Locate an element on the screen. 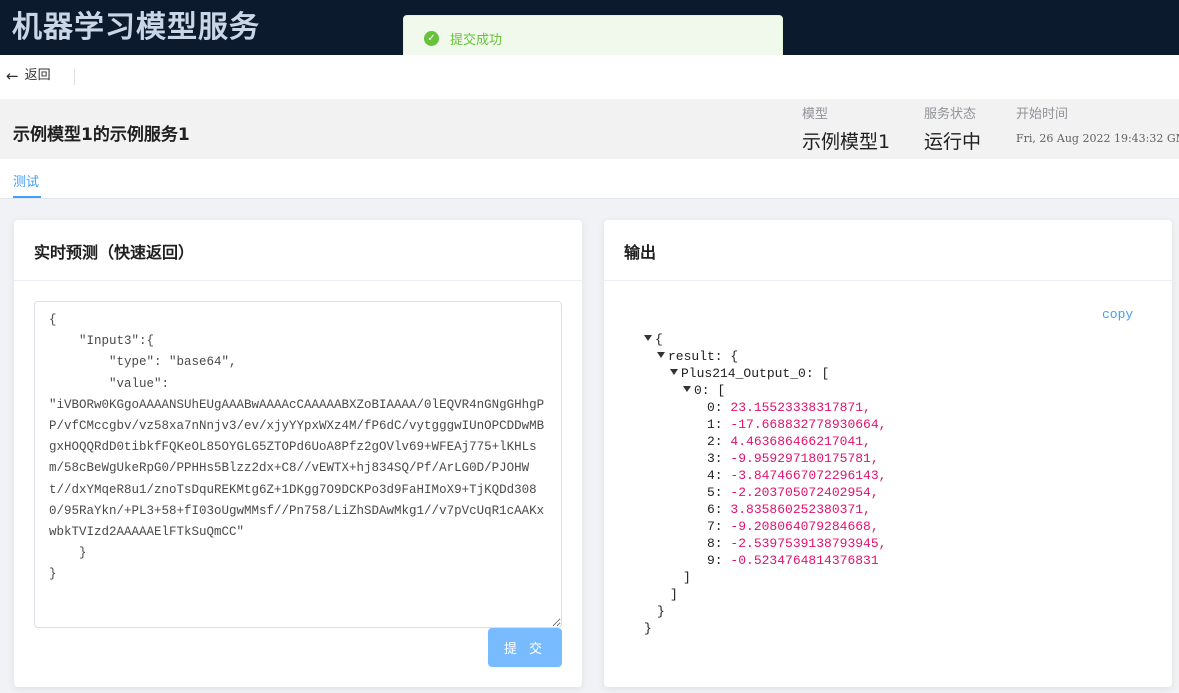 The height and width of the screenshot is (693, 1179). tree-index: 0: is located at coordinates (715, 407).